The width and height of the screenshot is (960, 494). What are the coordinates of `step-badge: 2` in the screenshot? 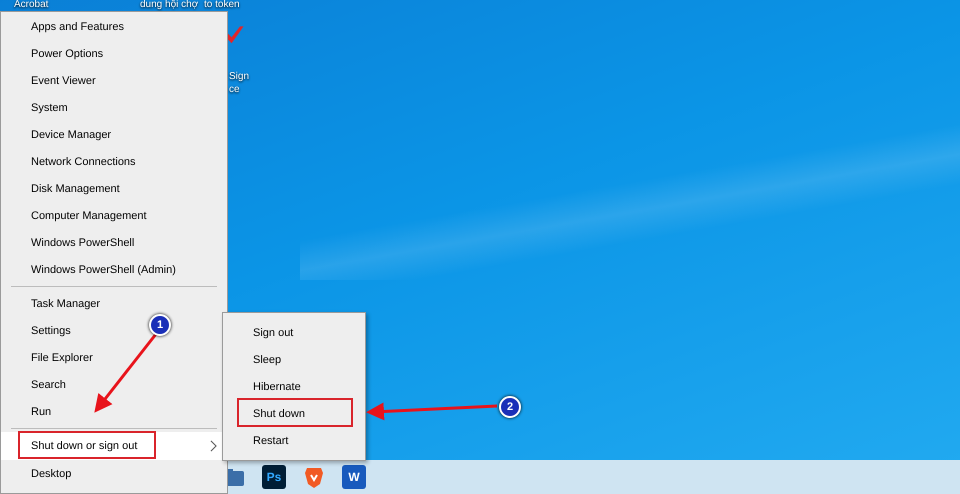 It's located at (510, 407).